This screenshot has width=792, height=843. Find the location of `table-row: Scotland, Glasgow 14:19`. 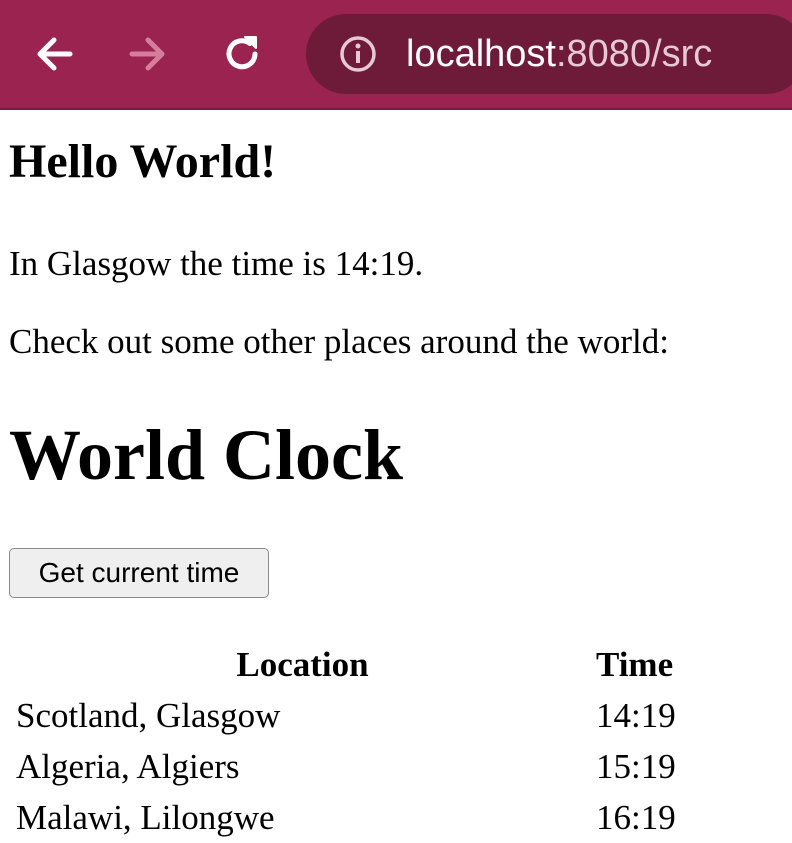

table-row: Scotland, Glasgow 14:19 is located at coordinates (352, 715).